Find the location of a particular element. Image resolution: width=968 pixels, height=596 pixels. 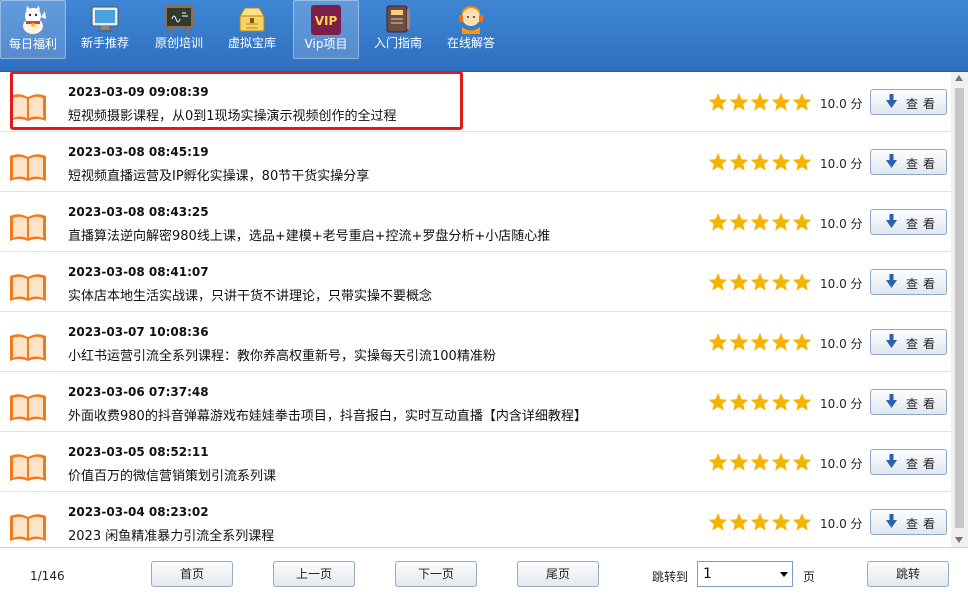

scrollbar-thumb is located at coordinates (959, 308).